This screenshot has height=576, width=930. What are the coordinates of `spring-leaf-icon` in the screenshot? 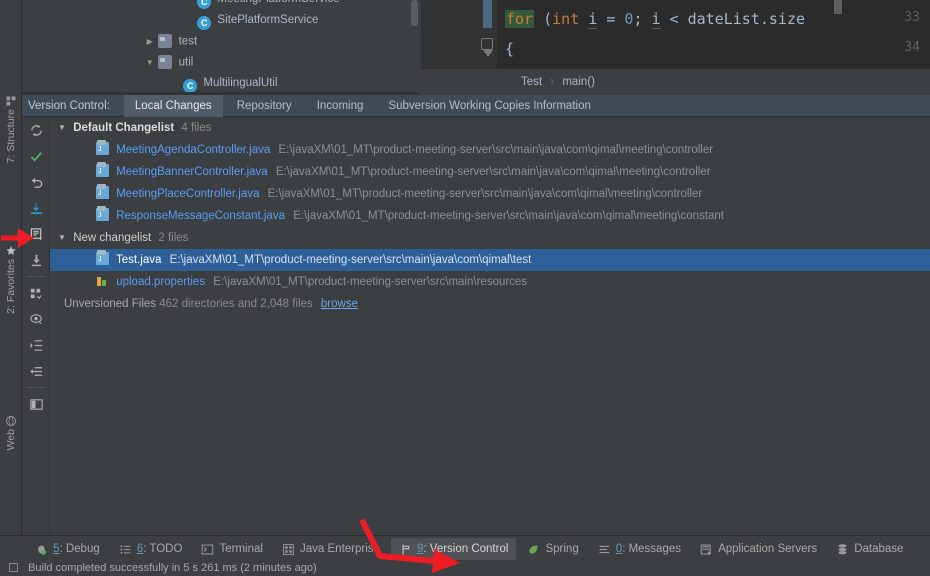 It's located at (533, 549).